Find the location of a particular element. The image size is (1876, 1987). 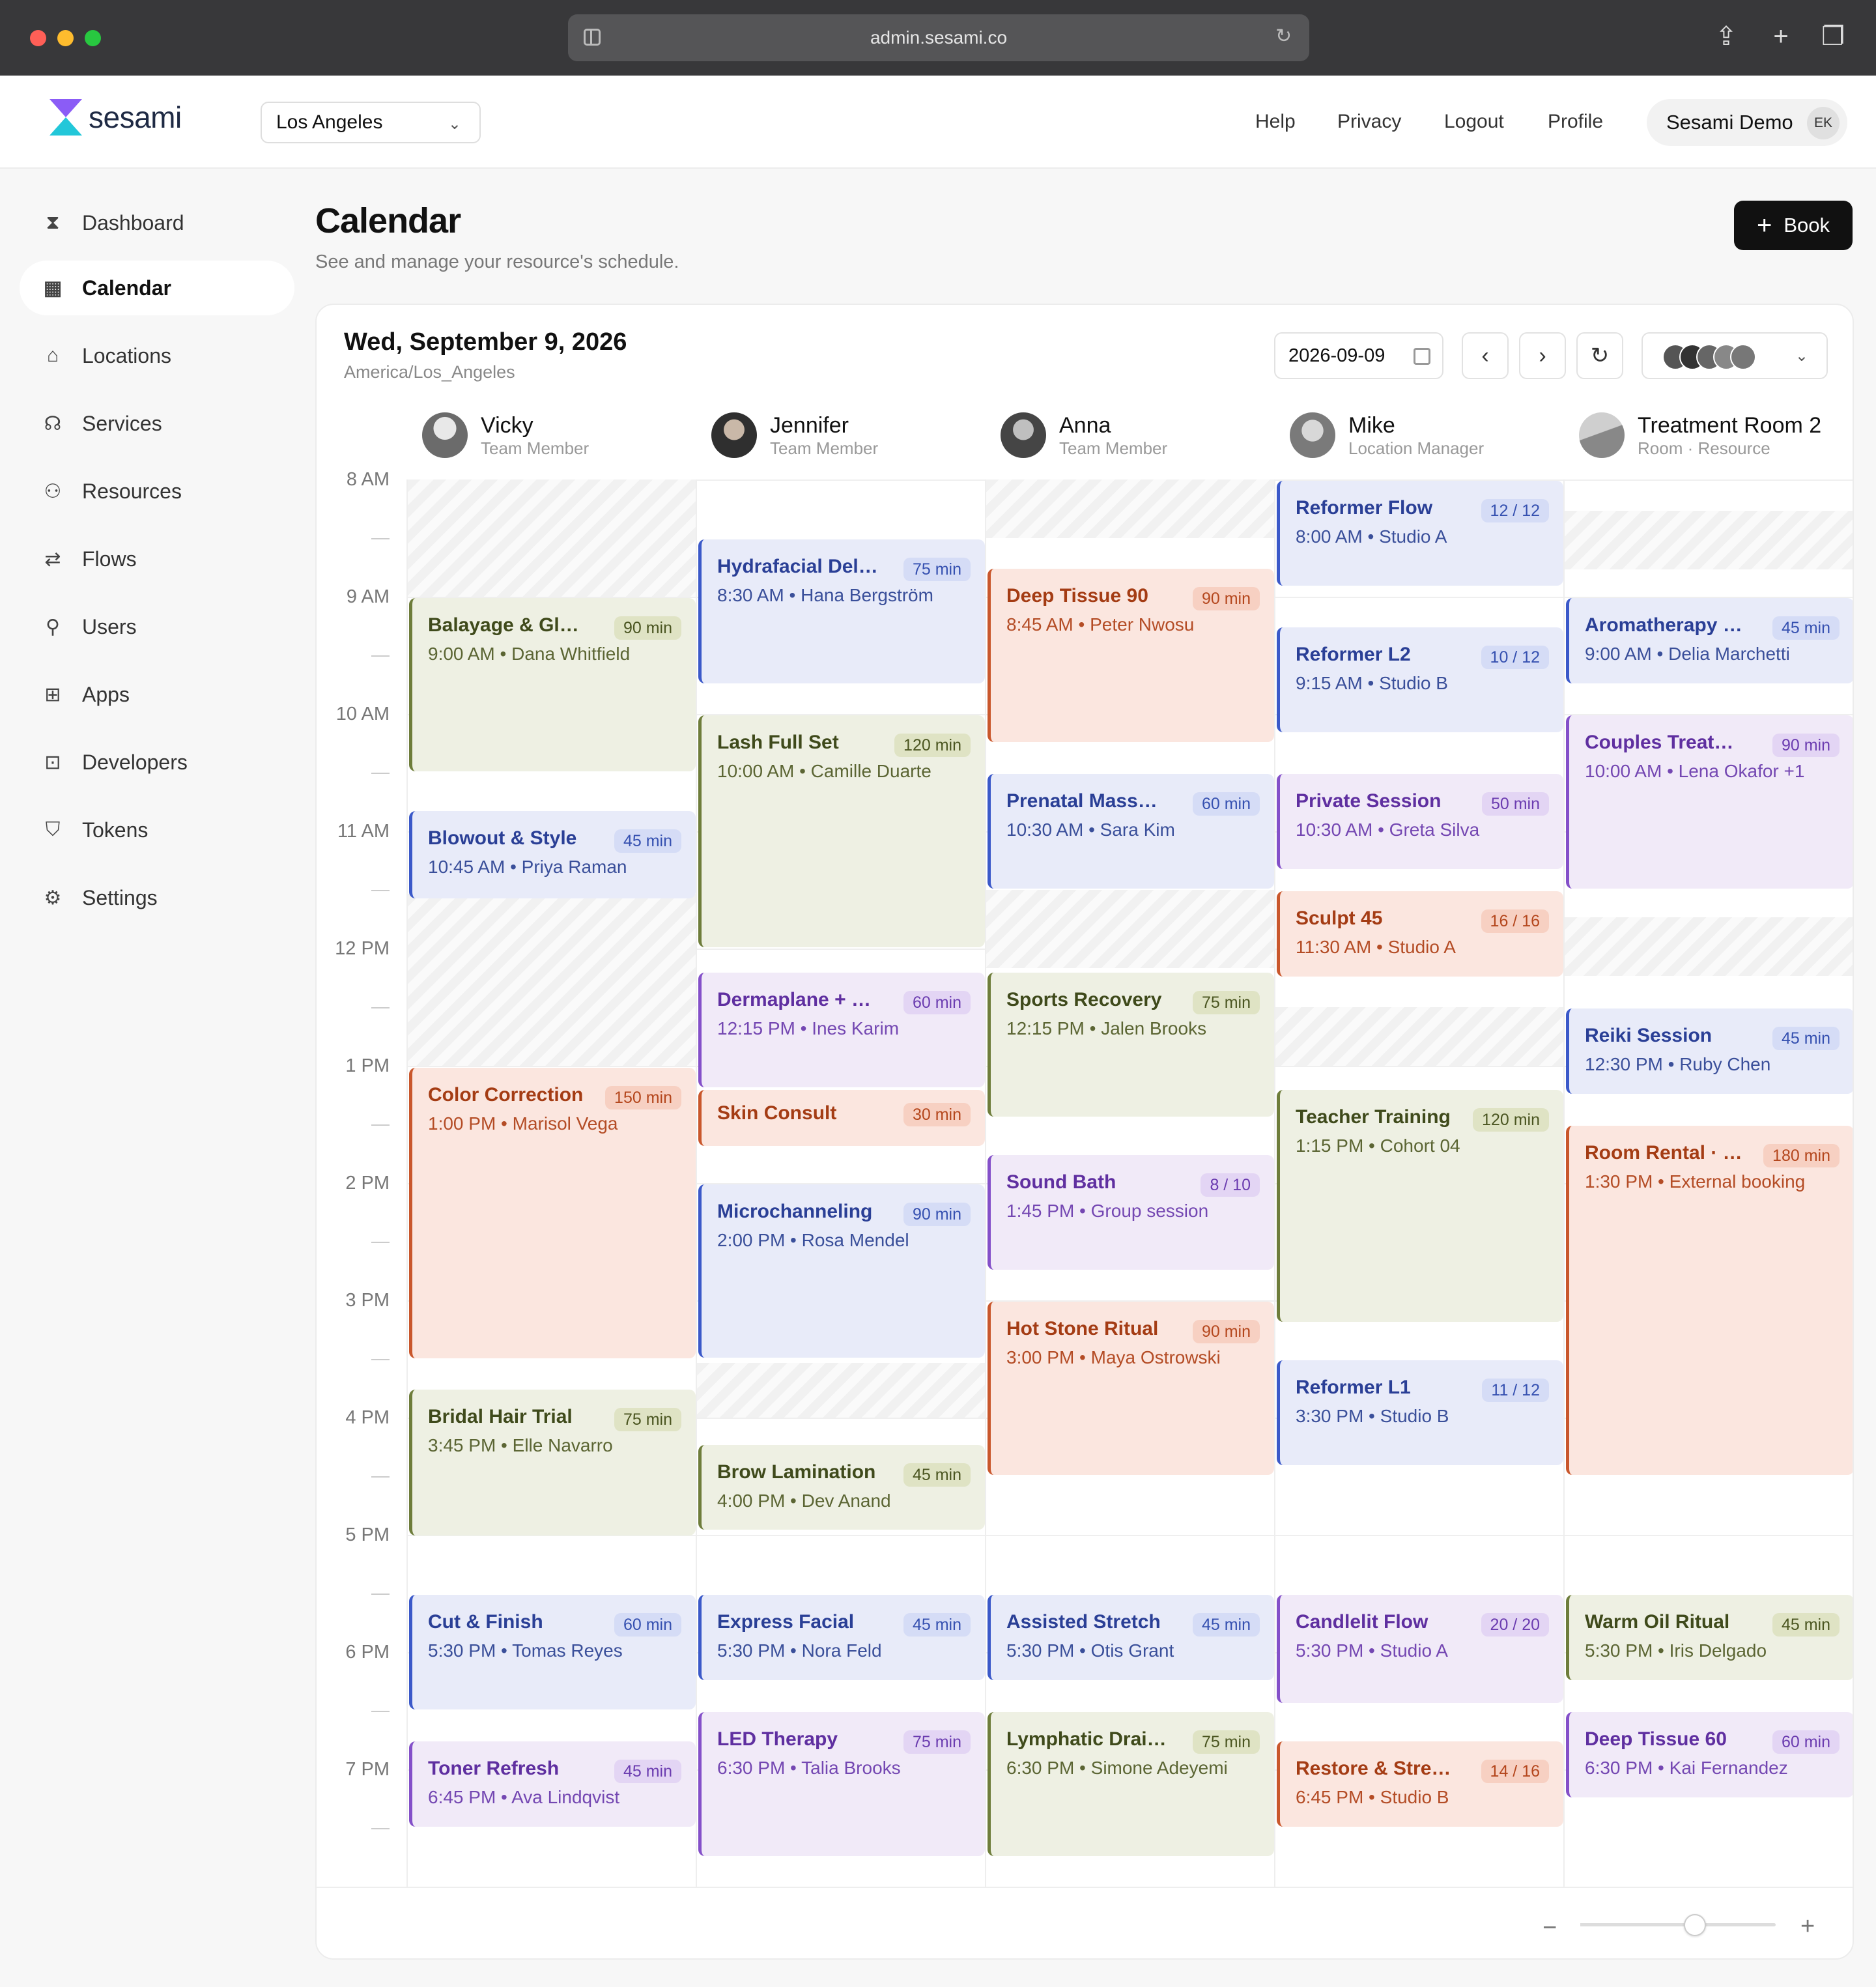

calendar-event: Cut & Finish 60 min 5:30 PM • Tomas Reyes is located at coordinates (552, 1652).